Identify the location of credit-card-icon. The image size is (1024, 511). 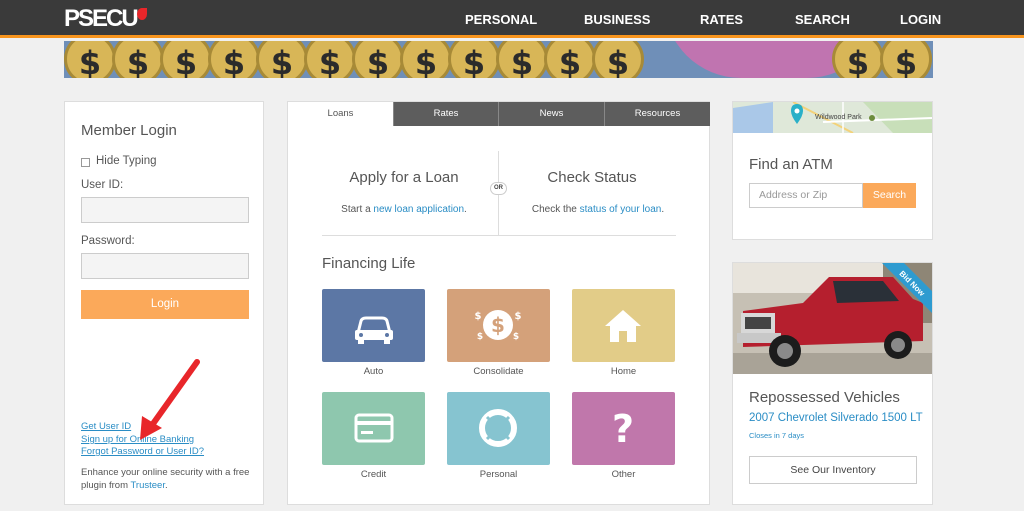
(374, 428).